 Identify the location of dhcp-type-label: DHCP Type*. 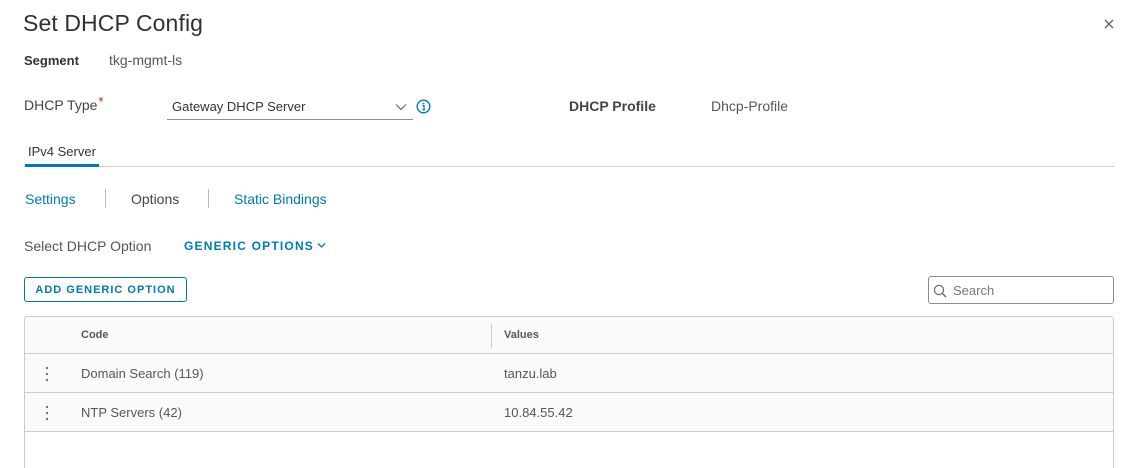
(64, 103).